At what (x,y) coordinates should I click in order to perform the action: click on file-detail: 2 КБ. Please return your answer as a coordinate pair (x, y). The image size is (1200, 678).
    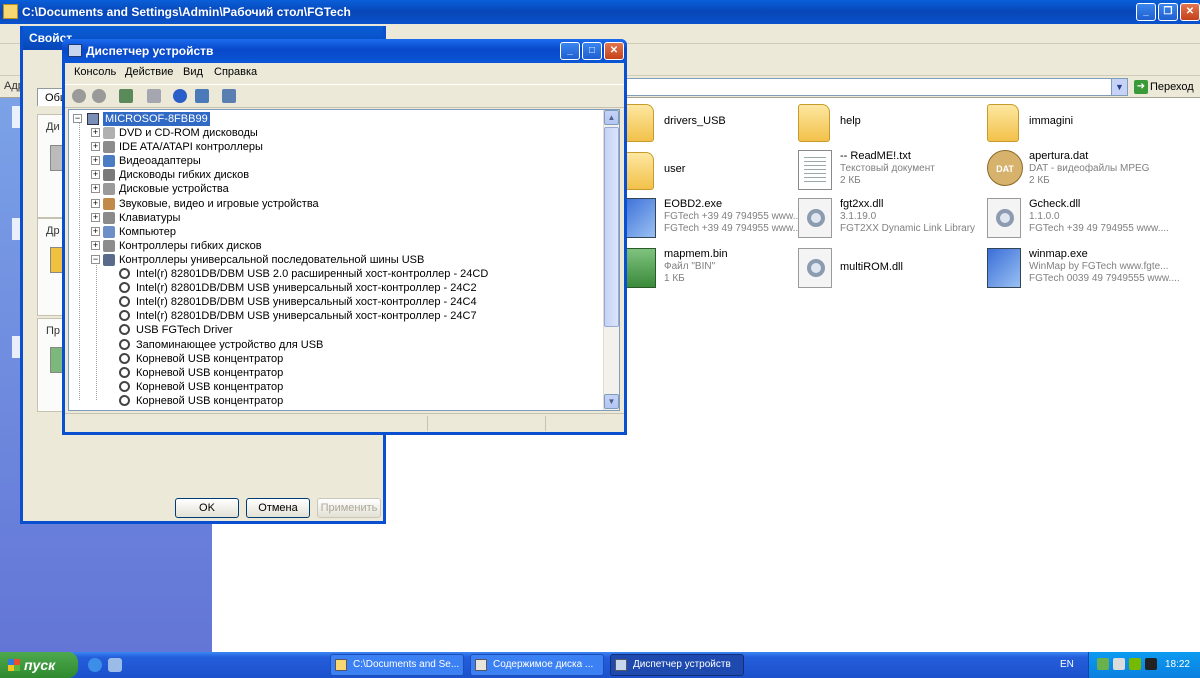
    Looking at the image, I should click on (850, 180).